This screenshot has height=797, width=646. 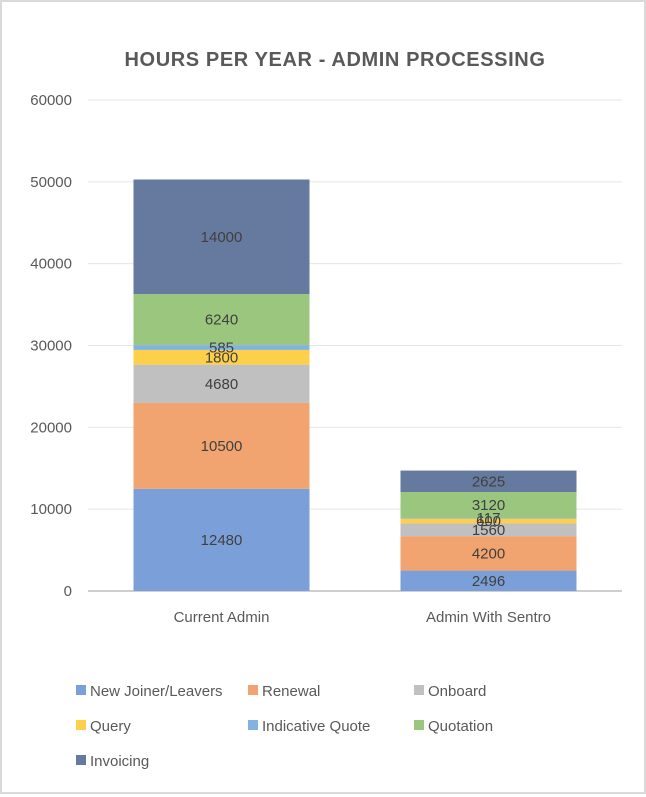 I want to click on legend-item-invoicing: Invoicing, so click(x=112, y=761).